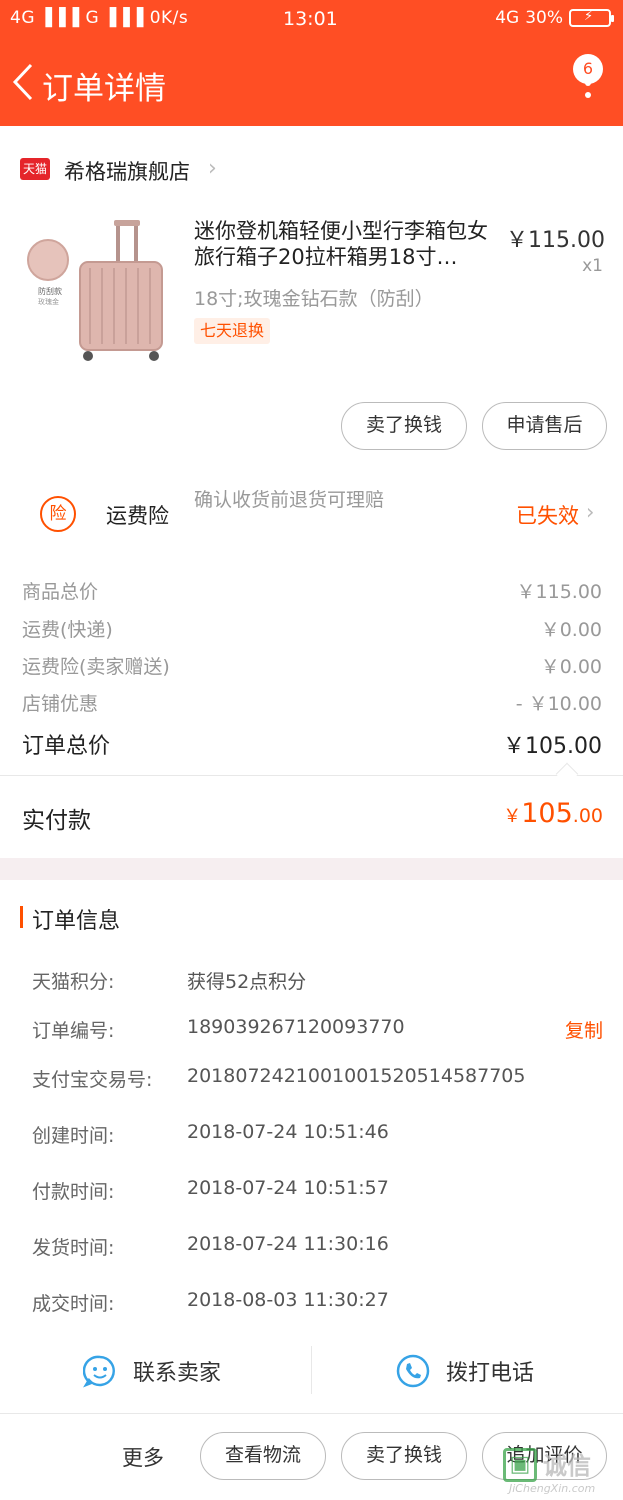 The height and width of the screenshot is (1500, 623). Describe the element at coordinates (50, 291) in the screenshot. I see `thumb-label: 防刮款` at that location.